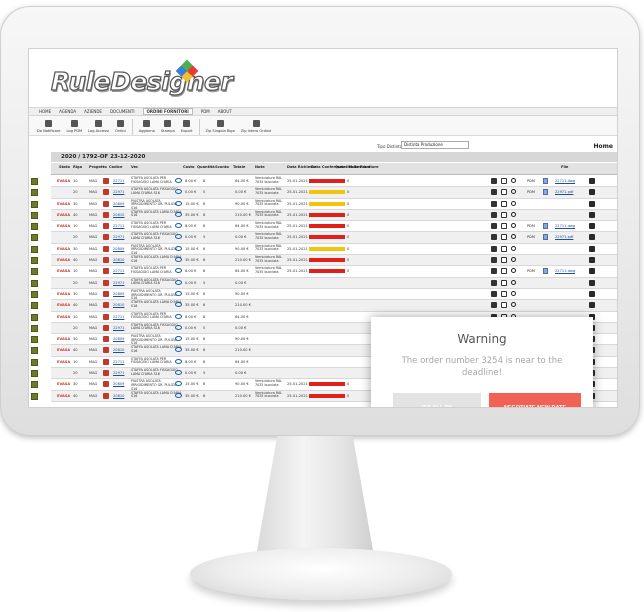 This screenshot has height=612, width=644. Describe the element at coordinates (48, 127) in the screenshot. I see `toolbar-button: Da Notificare` at that location.